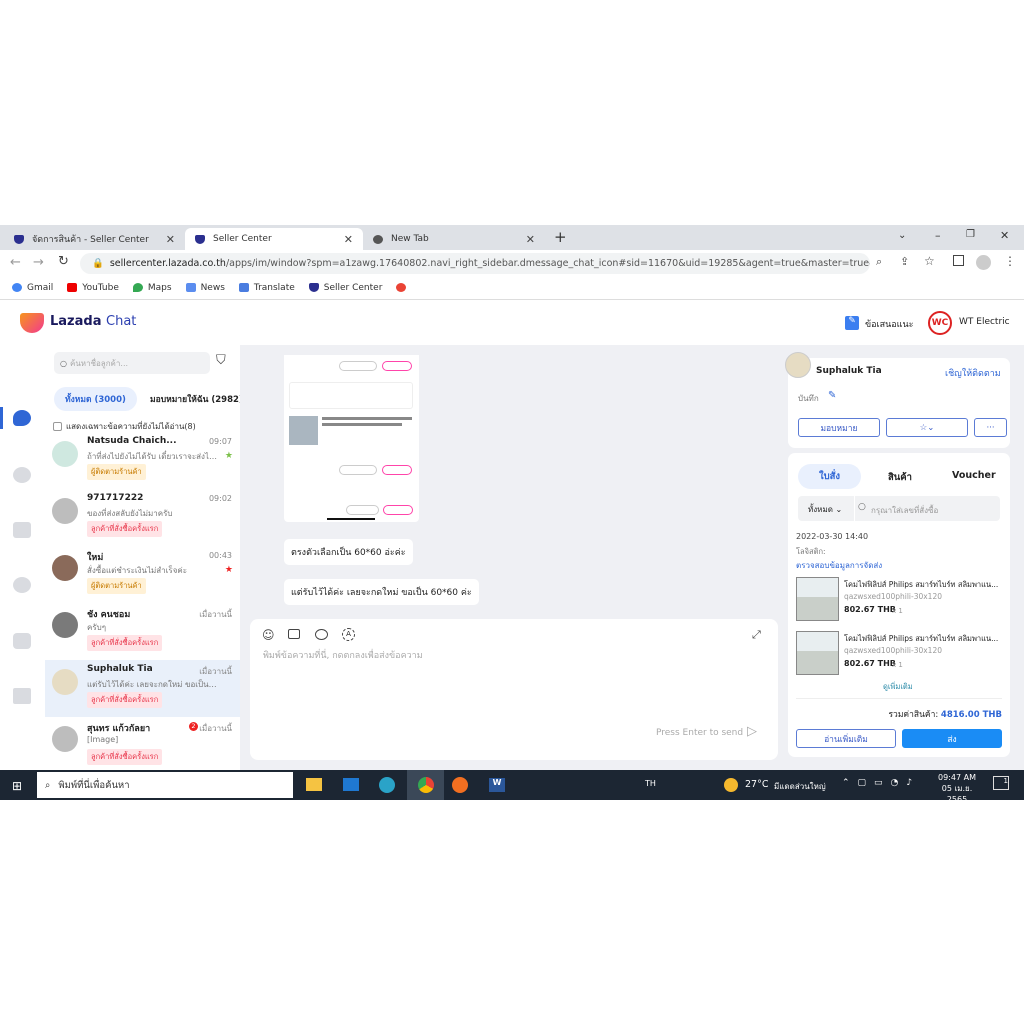 This screenshot has width=1024, height=1024. I want to click on image-upload-icon, so click(294, 634).